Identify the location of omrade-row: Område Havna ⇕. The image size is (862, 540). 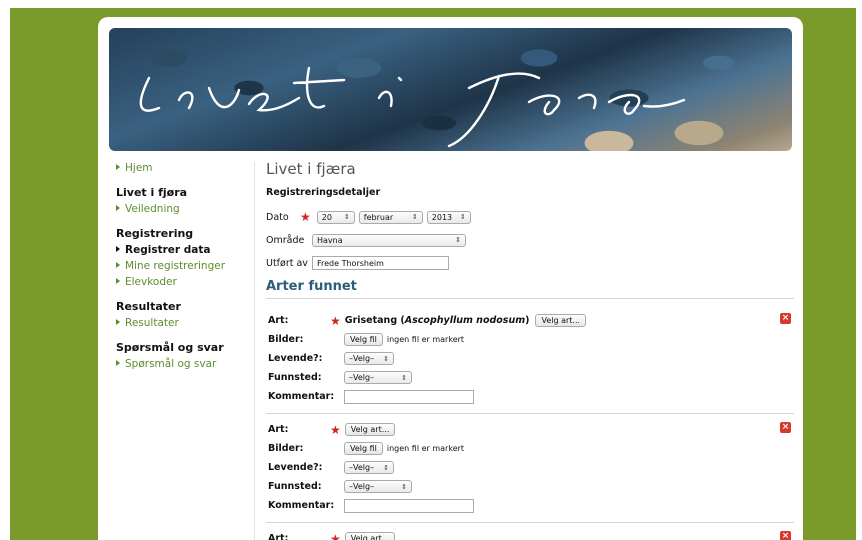
(530, 240).